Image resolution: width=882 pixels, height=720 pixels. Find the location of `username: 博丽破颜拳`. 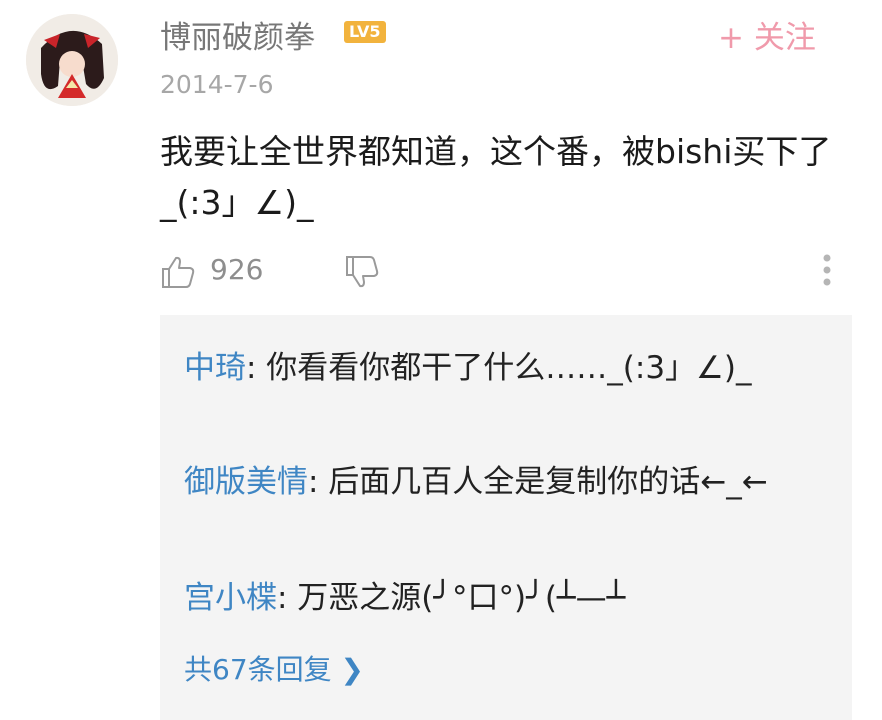

username: 博丽破颜拳 is located at coordinates (237, 34).